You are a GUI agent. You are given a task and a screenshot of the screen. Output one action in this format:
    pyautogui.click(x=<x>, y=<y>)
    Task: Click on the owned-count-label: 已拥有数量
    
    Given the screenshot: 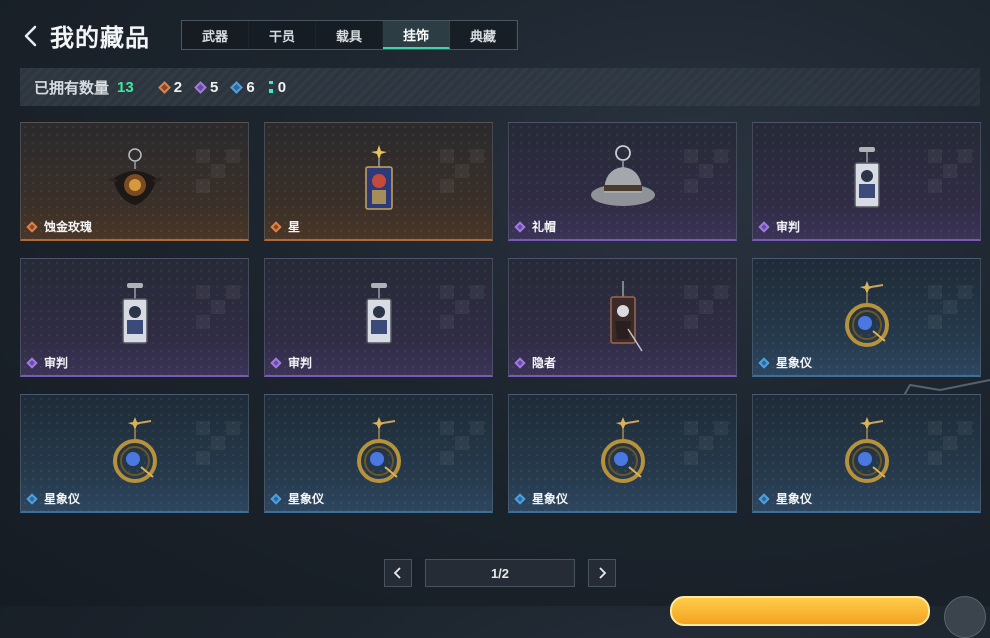 What is the action you would take?
    pyautogui.click(x=72, y=88)
    